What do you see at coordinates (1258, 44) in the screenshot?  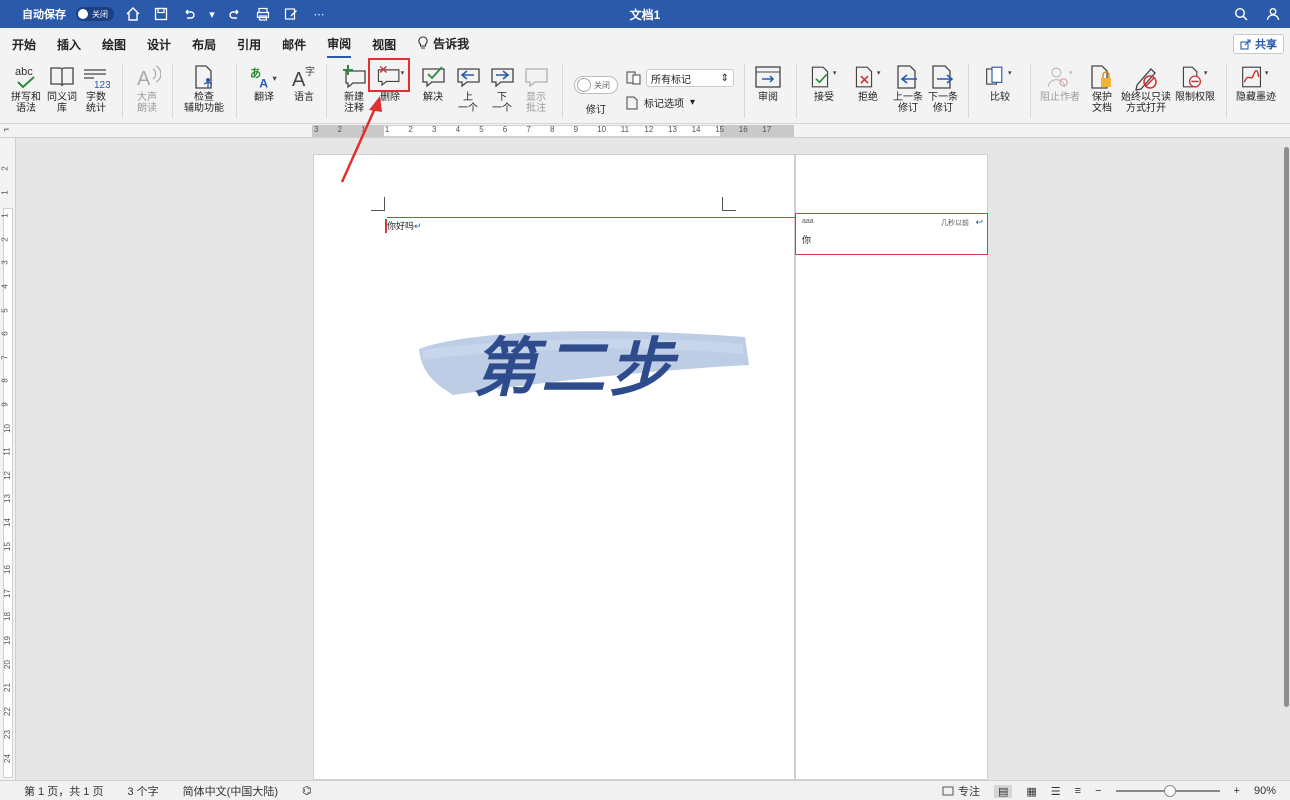 I see `share-button: 共享` at bounding box center [1258, 44].